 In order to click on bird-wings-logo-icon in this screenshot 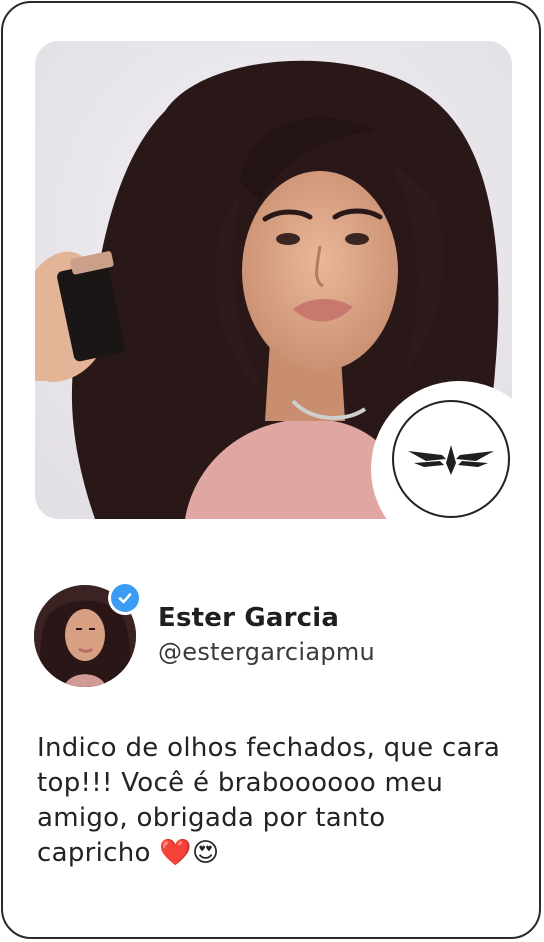, I will do `click(451, 460)`.